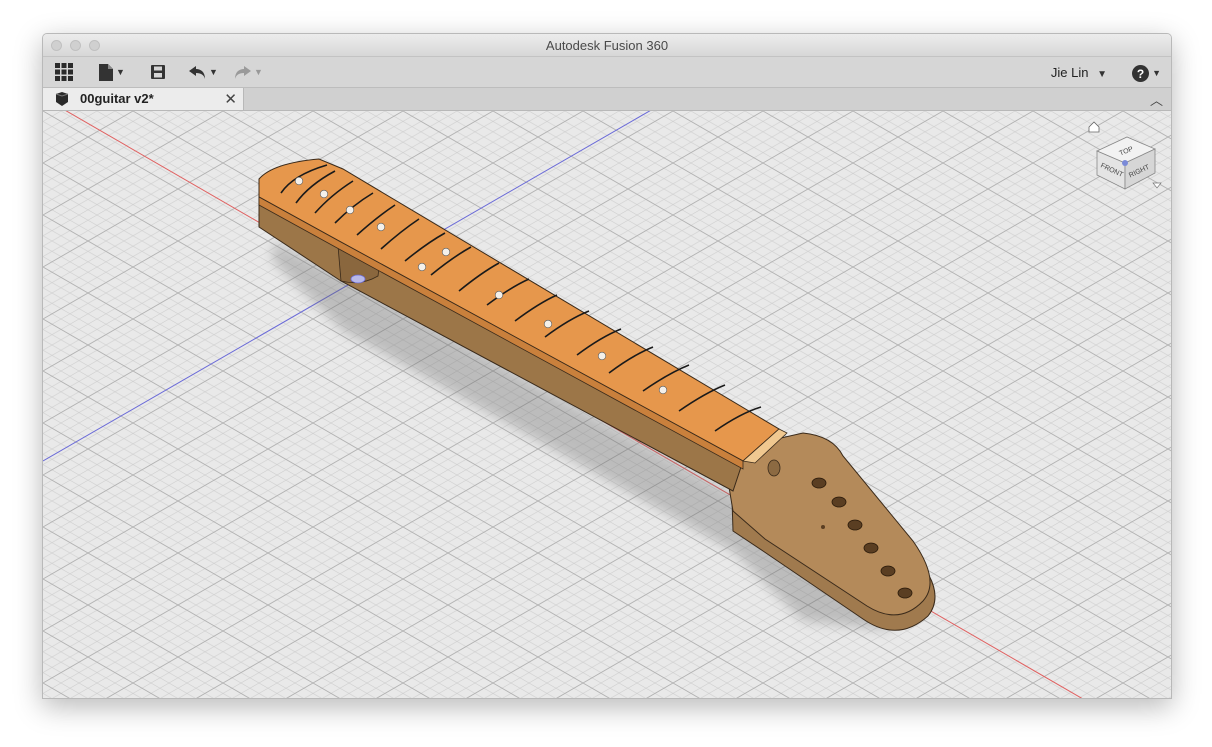 This screenshot has width=1212, height=747. I want to click on data-panel-button, so click(64, 72).